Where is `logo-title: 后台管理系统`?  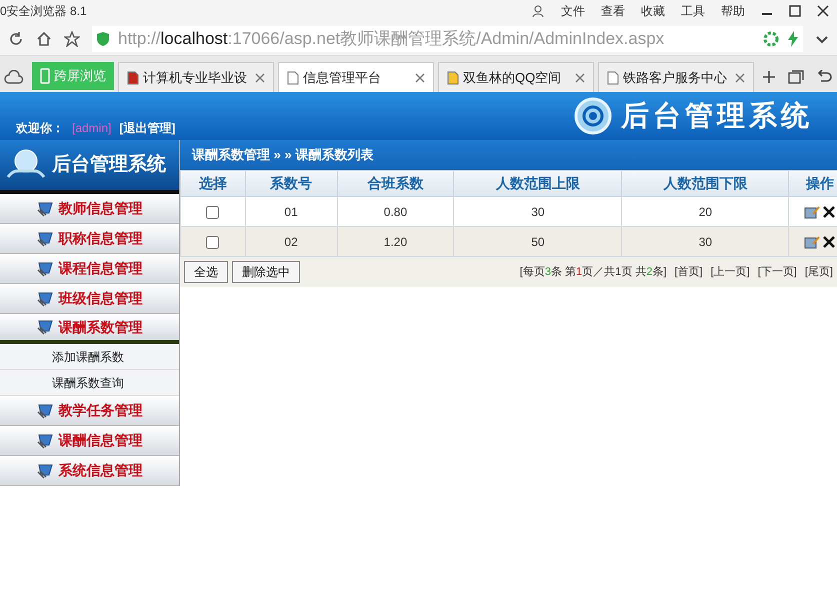
logo-title: 后台管理系统 is located at coordinates (717, 116).